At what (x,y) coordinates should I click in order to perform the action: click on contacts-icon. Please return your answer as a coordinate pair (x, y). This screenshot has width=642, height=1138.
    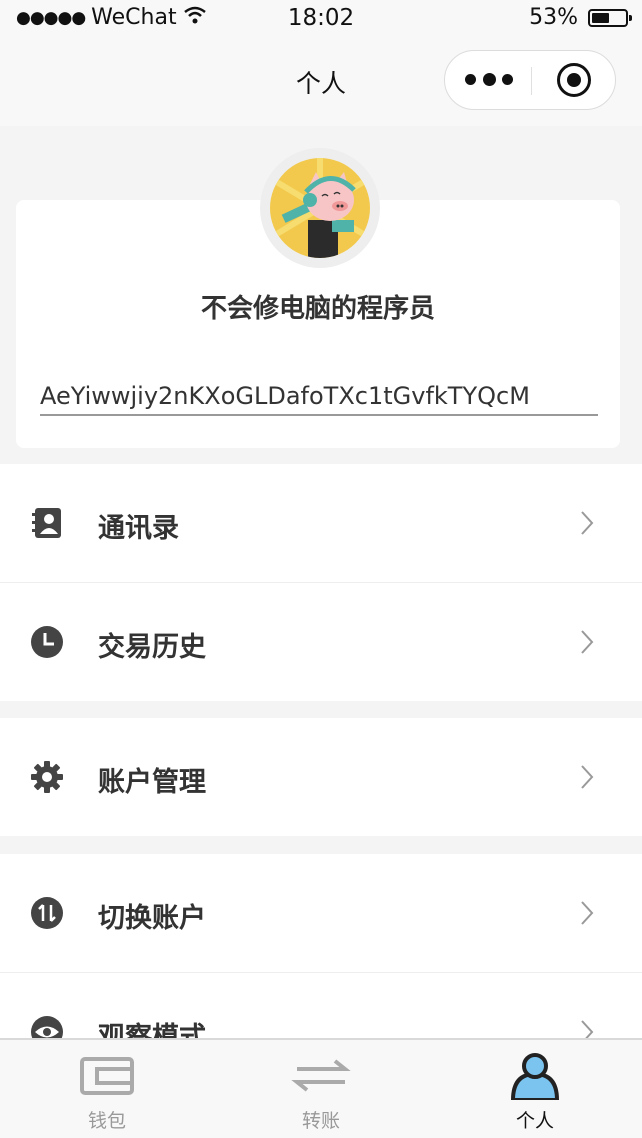
    Looking at the image, I should click on (46, 523).